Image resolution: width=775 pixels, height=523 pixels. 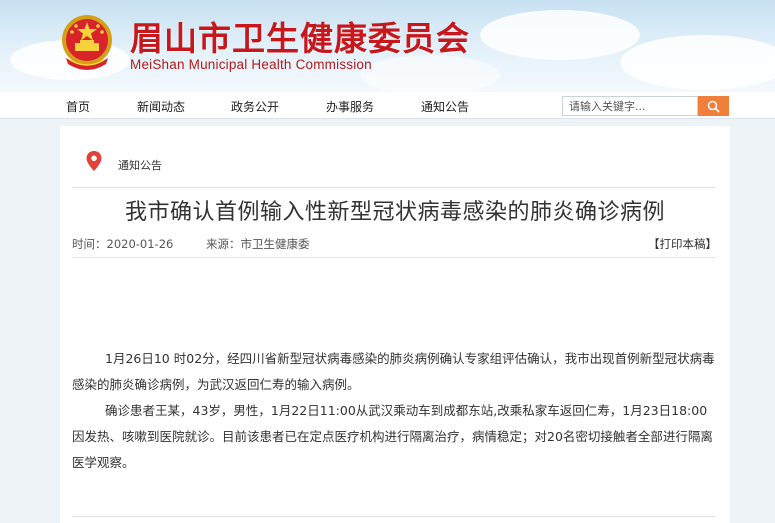 I want to click on national-emblem-icon, so click(x=87, y=42).